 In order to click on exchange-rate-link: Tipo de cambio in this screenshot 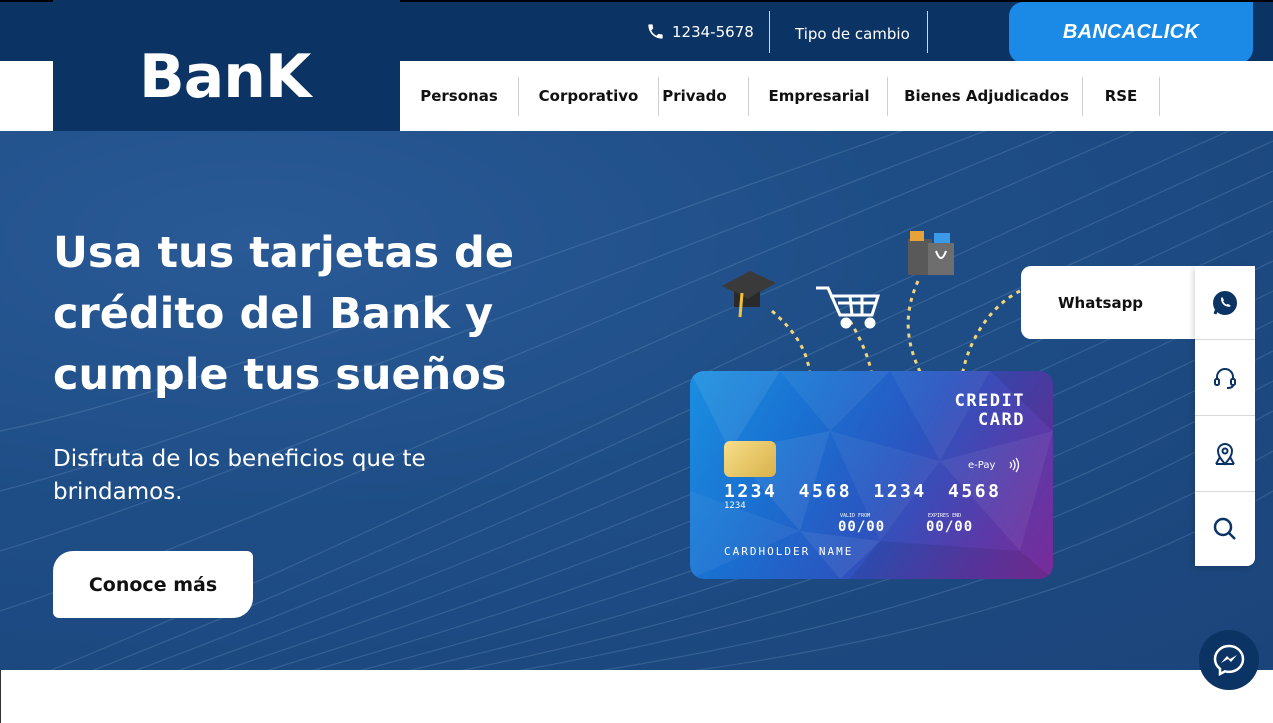, I will do `click(852, 34)`.